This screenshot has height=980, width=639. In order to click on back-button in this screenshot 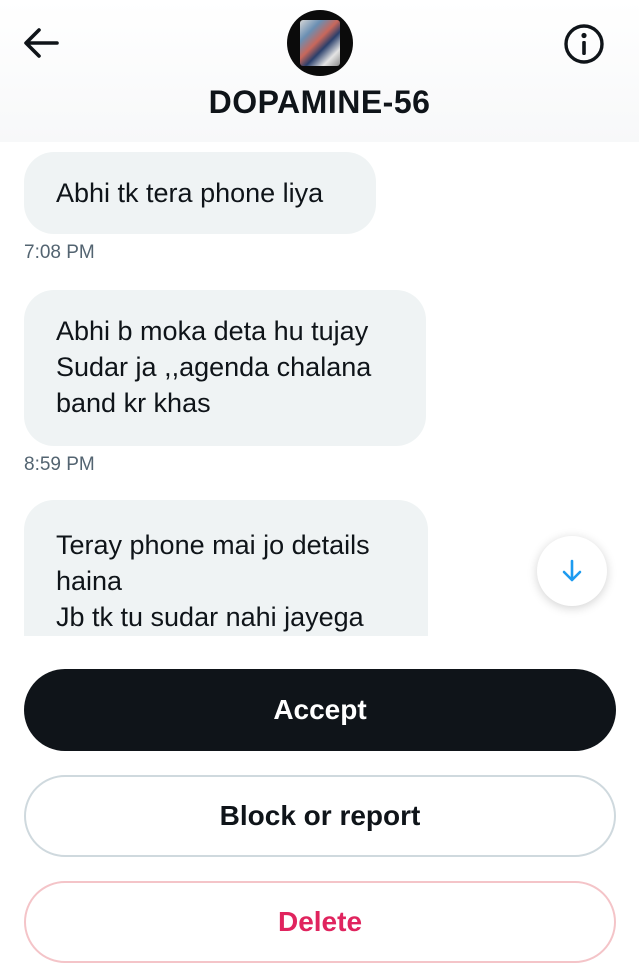, I will do `click(41, 43)`.